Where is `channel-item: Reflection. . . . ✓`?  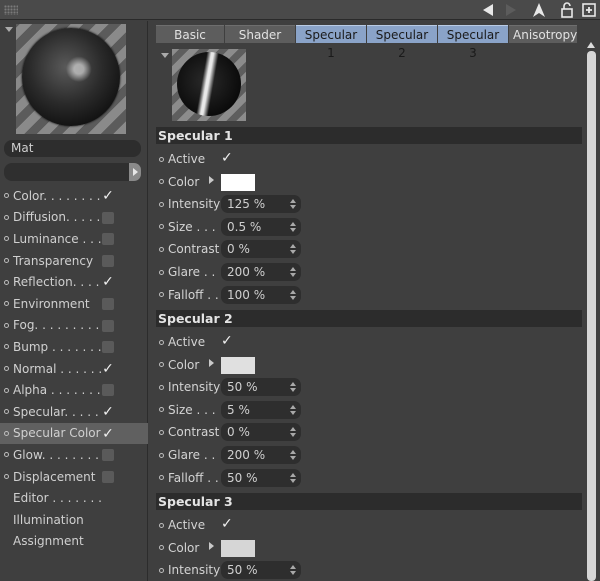
channel-item: Reflection. . . . ✓ is located at coordinates (74, 282).